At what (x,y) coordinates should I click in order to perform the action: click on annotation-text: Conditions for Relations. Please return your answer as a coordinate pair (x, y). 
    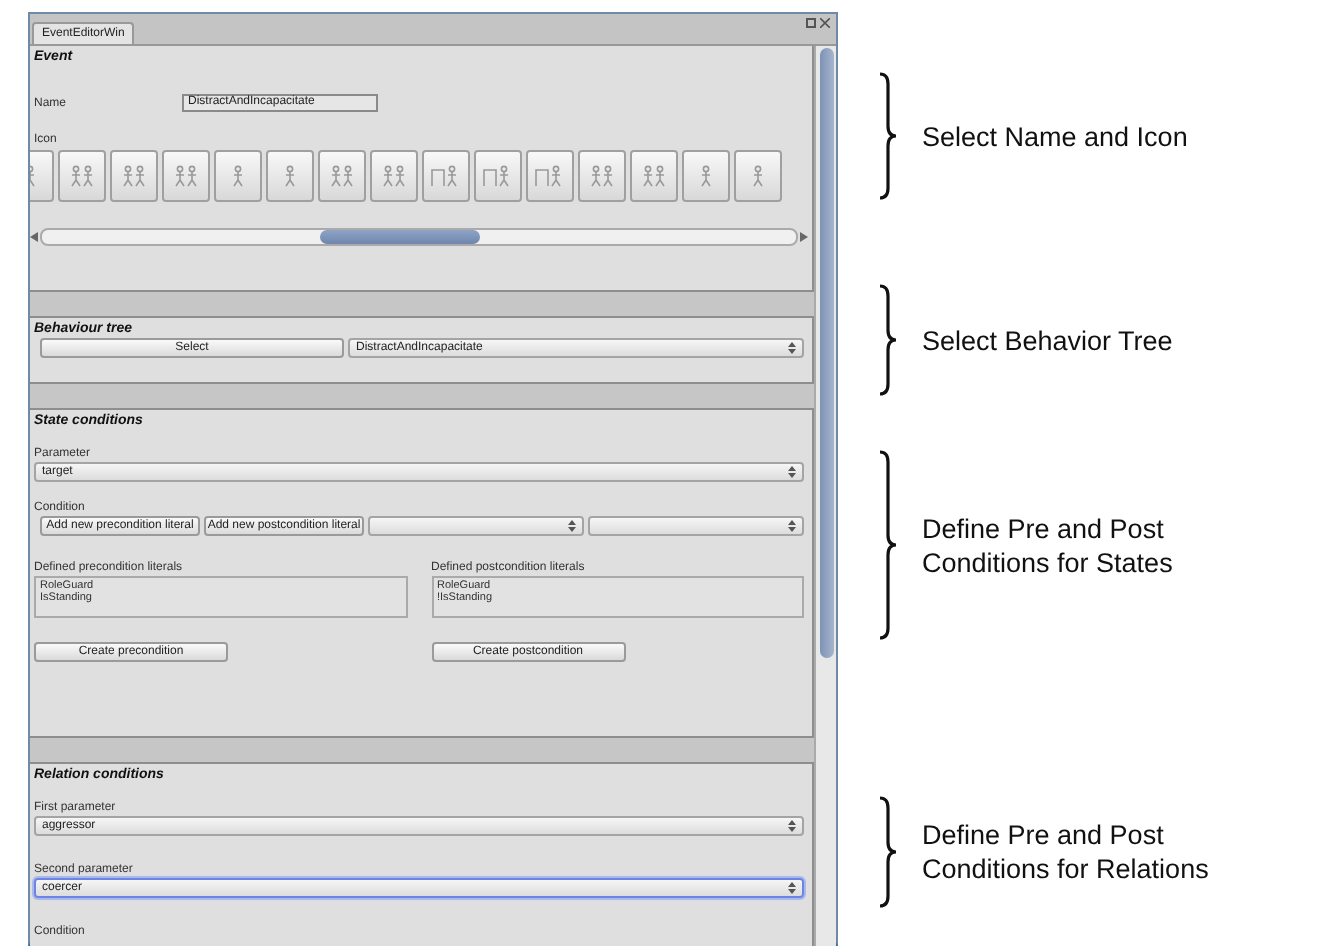
    Looking at the image, I should click on (1065, 869).